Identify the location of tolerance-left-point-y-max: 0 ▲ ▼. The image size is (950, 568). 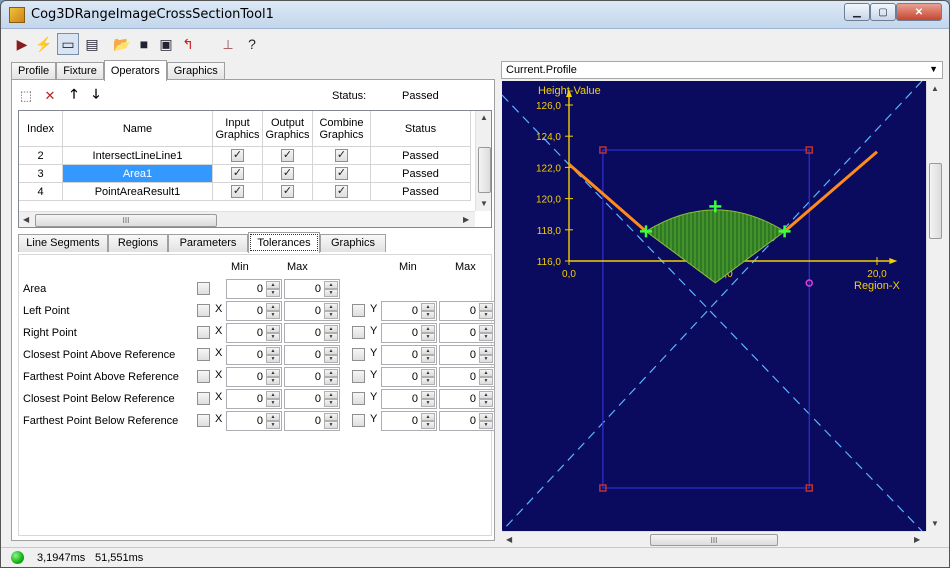
(467, 311).